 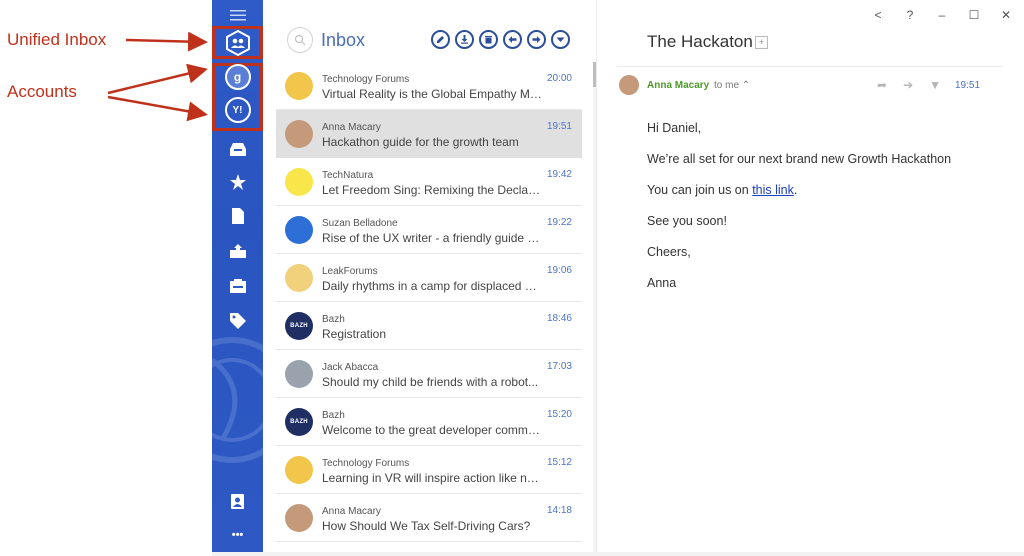 What do you see at coordinates (299, 422) in the screenshot?
I see `sender-avatar: BAZH` at bounding box center [299, 422].